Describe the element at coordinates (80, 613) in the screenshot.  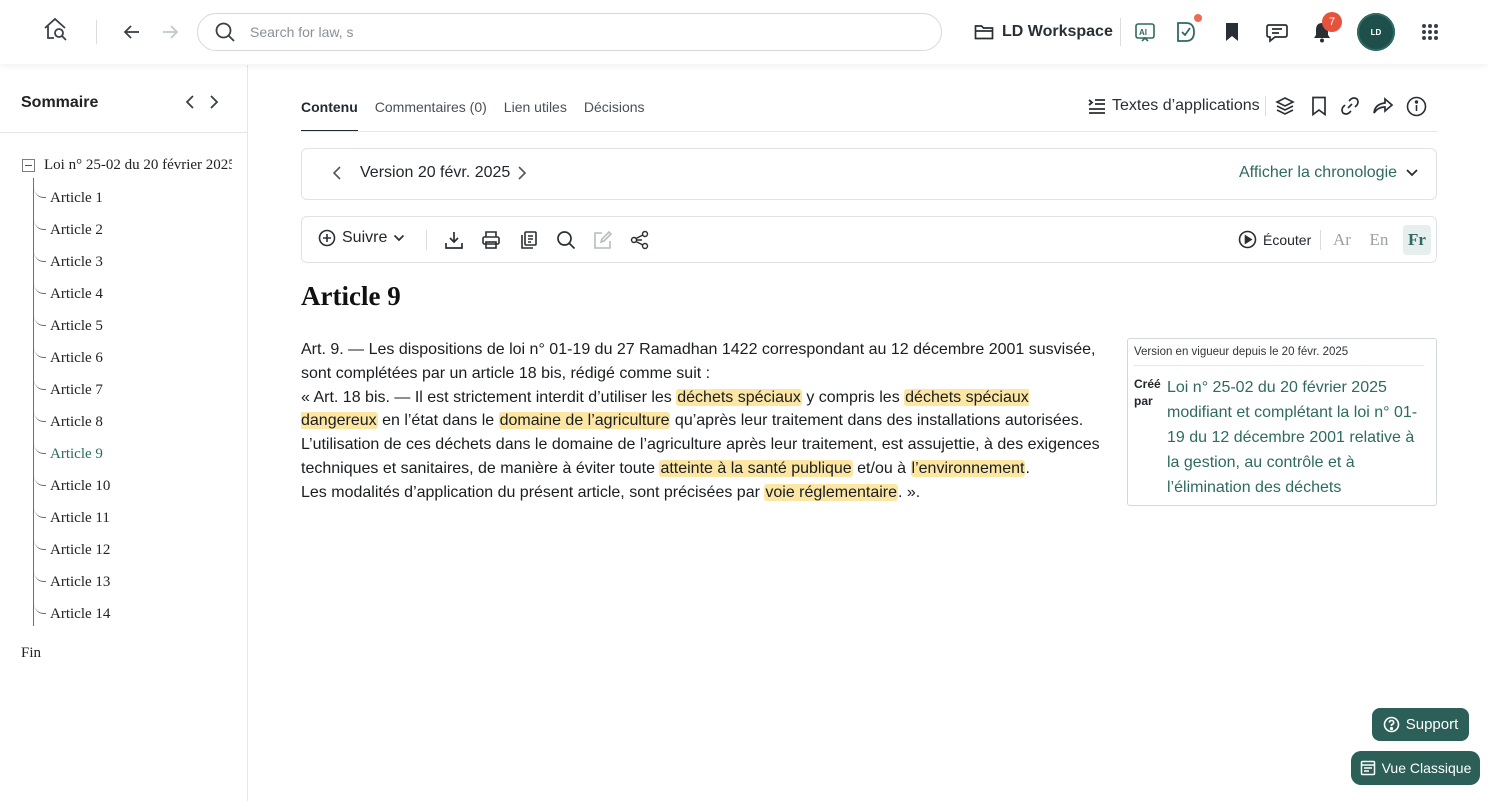
I see `sidebar-tree-item-label: Article 14` at that location.